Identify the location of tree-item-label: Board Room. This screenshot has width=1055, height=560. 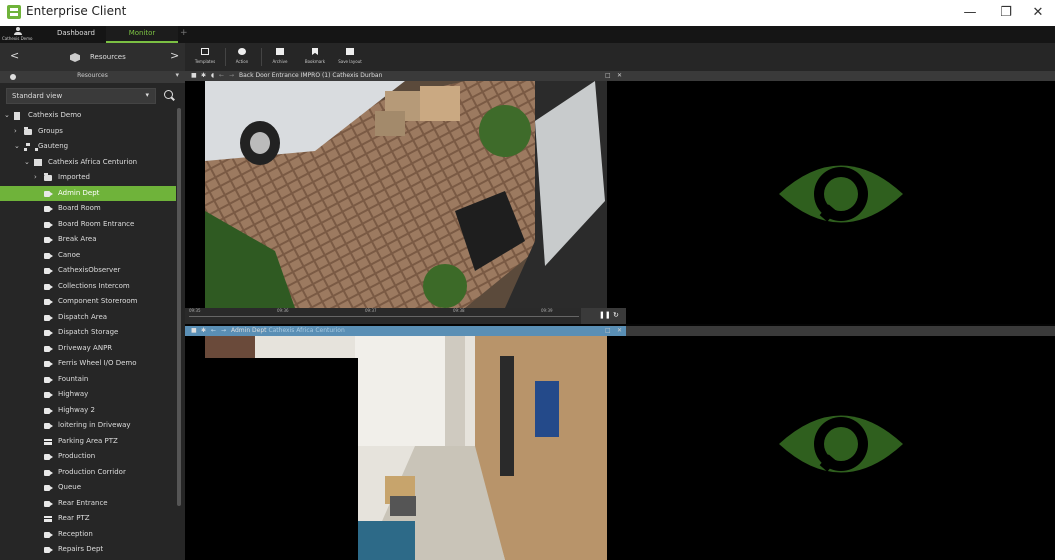
(79, 208).